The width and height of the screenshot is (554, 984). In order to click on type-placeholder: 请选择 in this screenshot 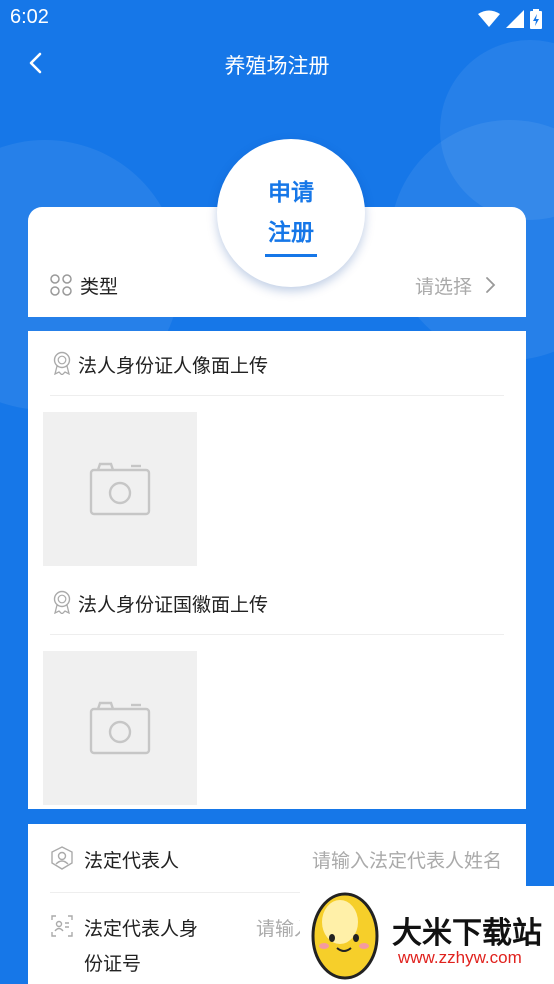, I will do `click(443, 287)`.